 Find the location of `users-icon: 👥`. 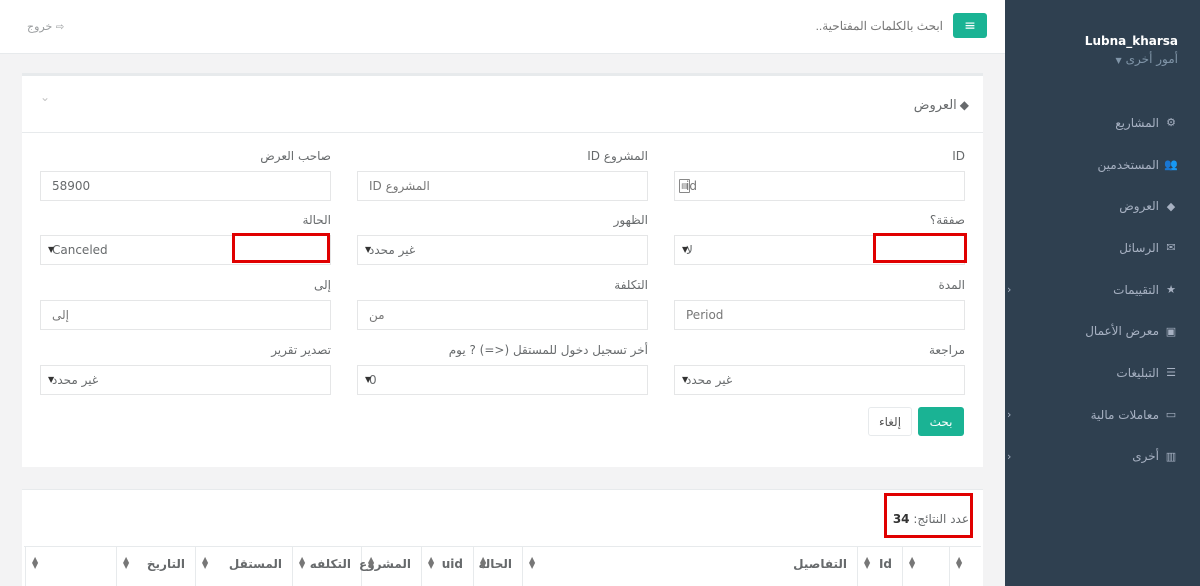

users-icon: 👥 is located at coordinates (1171, 165).